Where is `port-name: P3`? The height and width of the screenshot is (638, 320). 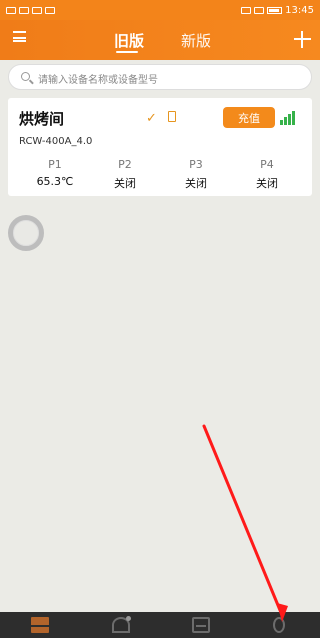
port-name: P3 is located at coordinates (196, 164).